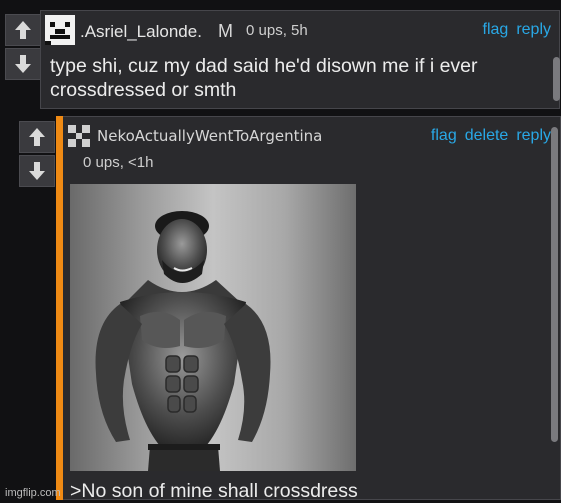  I want to click on mod-badge: M, so click(225, 31).